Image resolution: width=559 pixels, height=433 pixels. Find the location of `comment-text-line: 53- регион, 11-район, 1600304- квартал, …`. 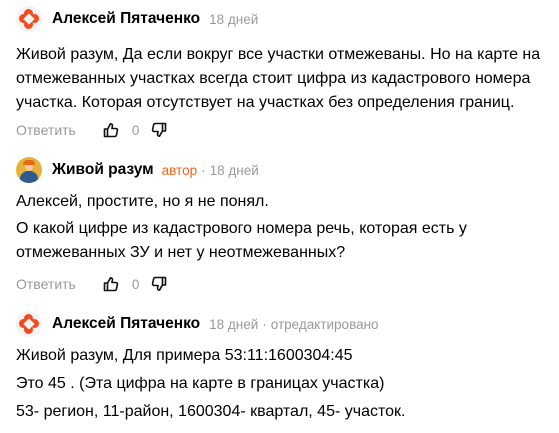

comment-text-line: 53- регион, 11-район, 1600304- квартал, … is located at coordinates (211, 411).